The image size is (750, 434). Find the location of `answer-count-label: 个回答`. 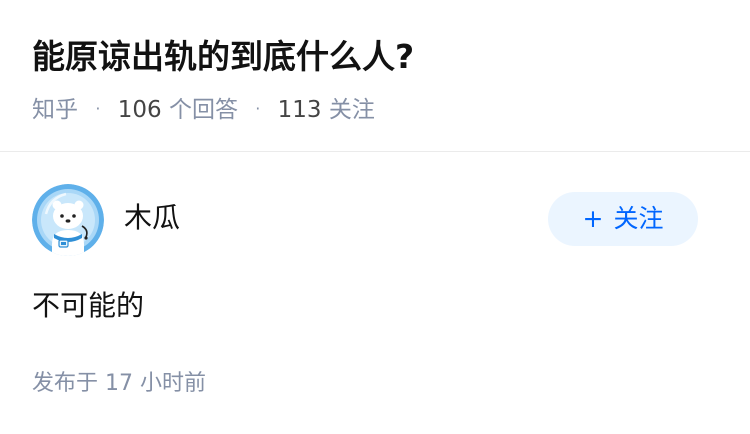

answer-count-label: 个回答 is located at coordinates (203, 110).